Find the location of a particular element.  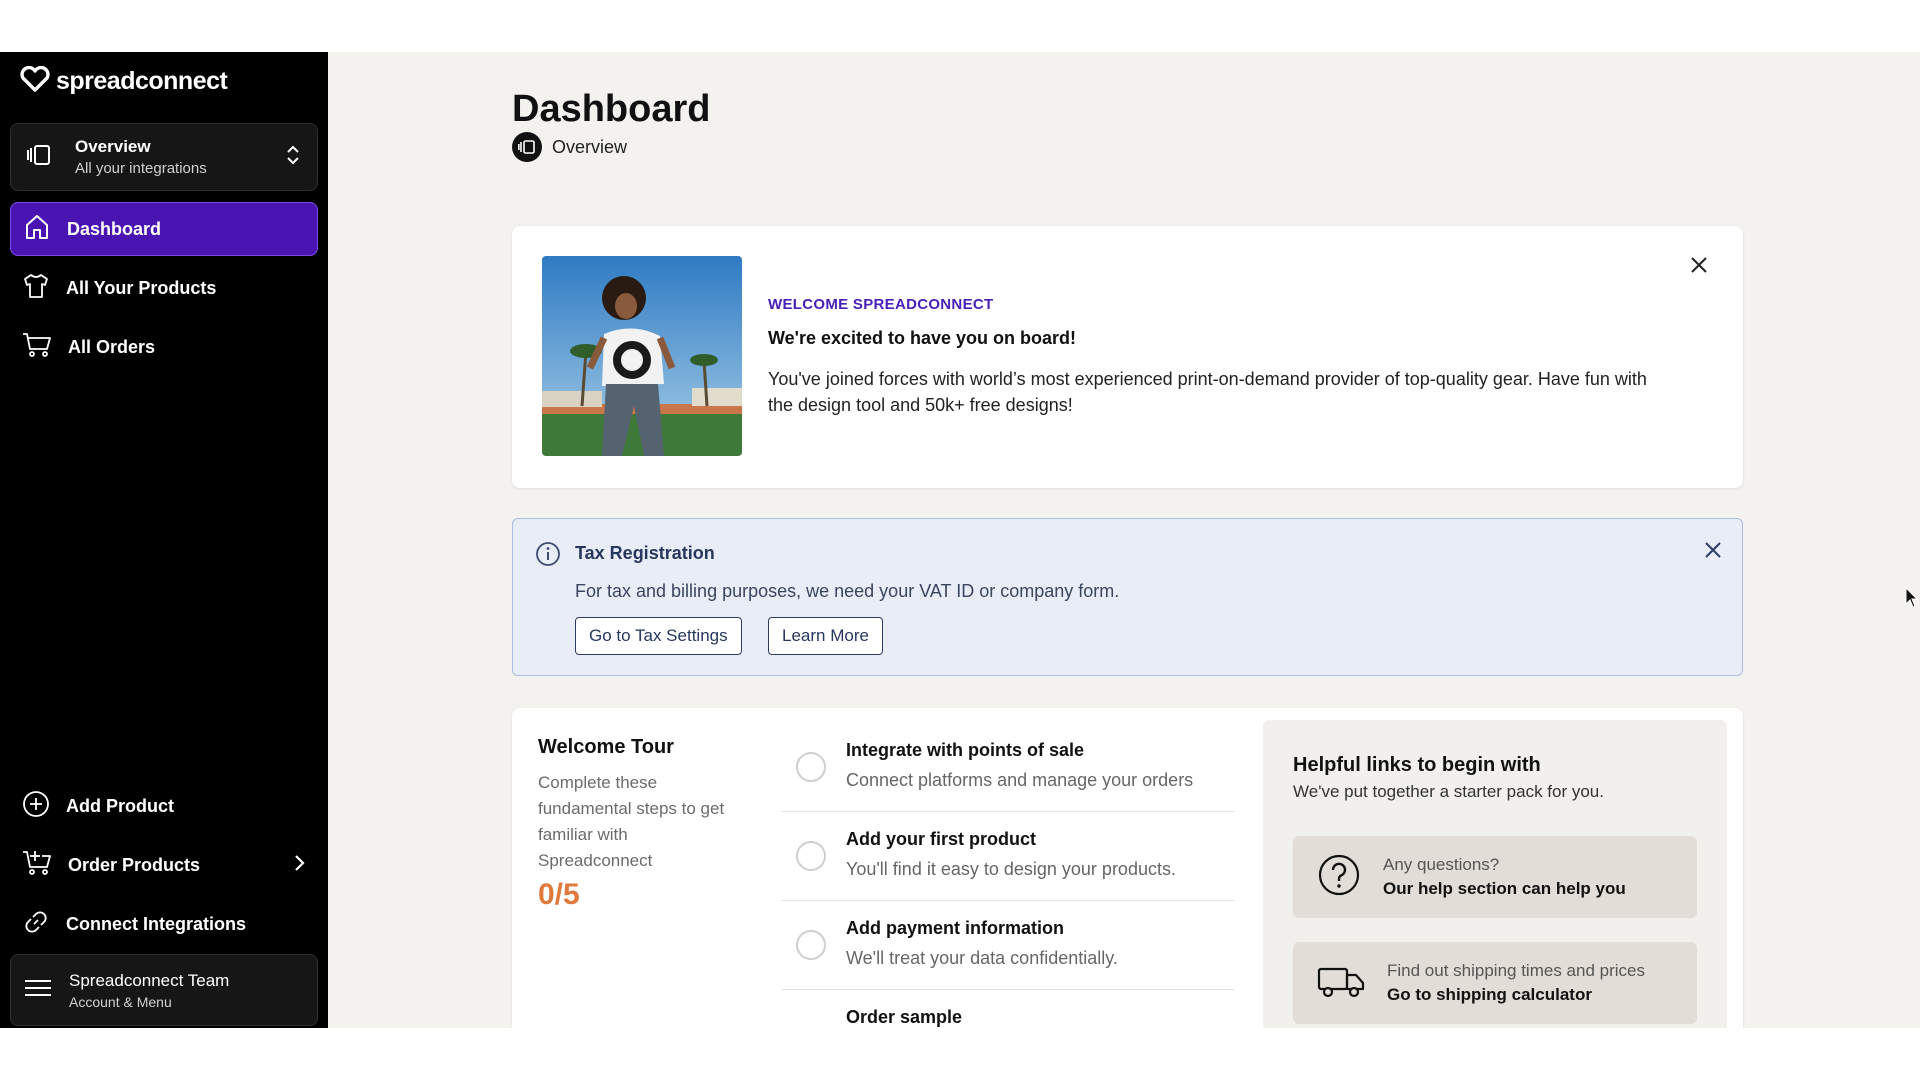

switcher-title: Overview is located at coordinates (113, 146).